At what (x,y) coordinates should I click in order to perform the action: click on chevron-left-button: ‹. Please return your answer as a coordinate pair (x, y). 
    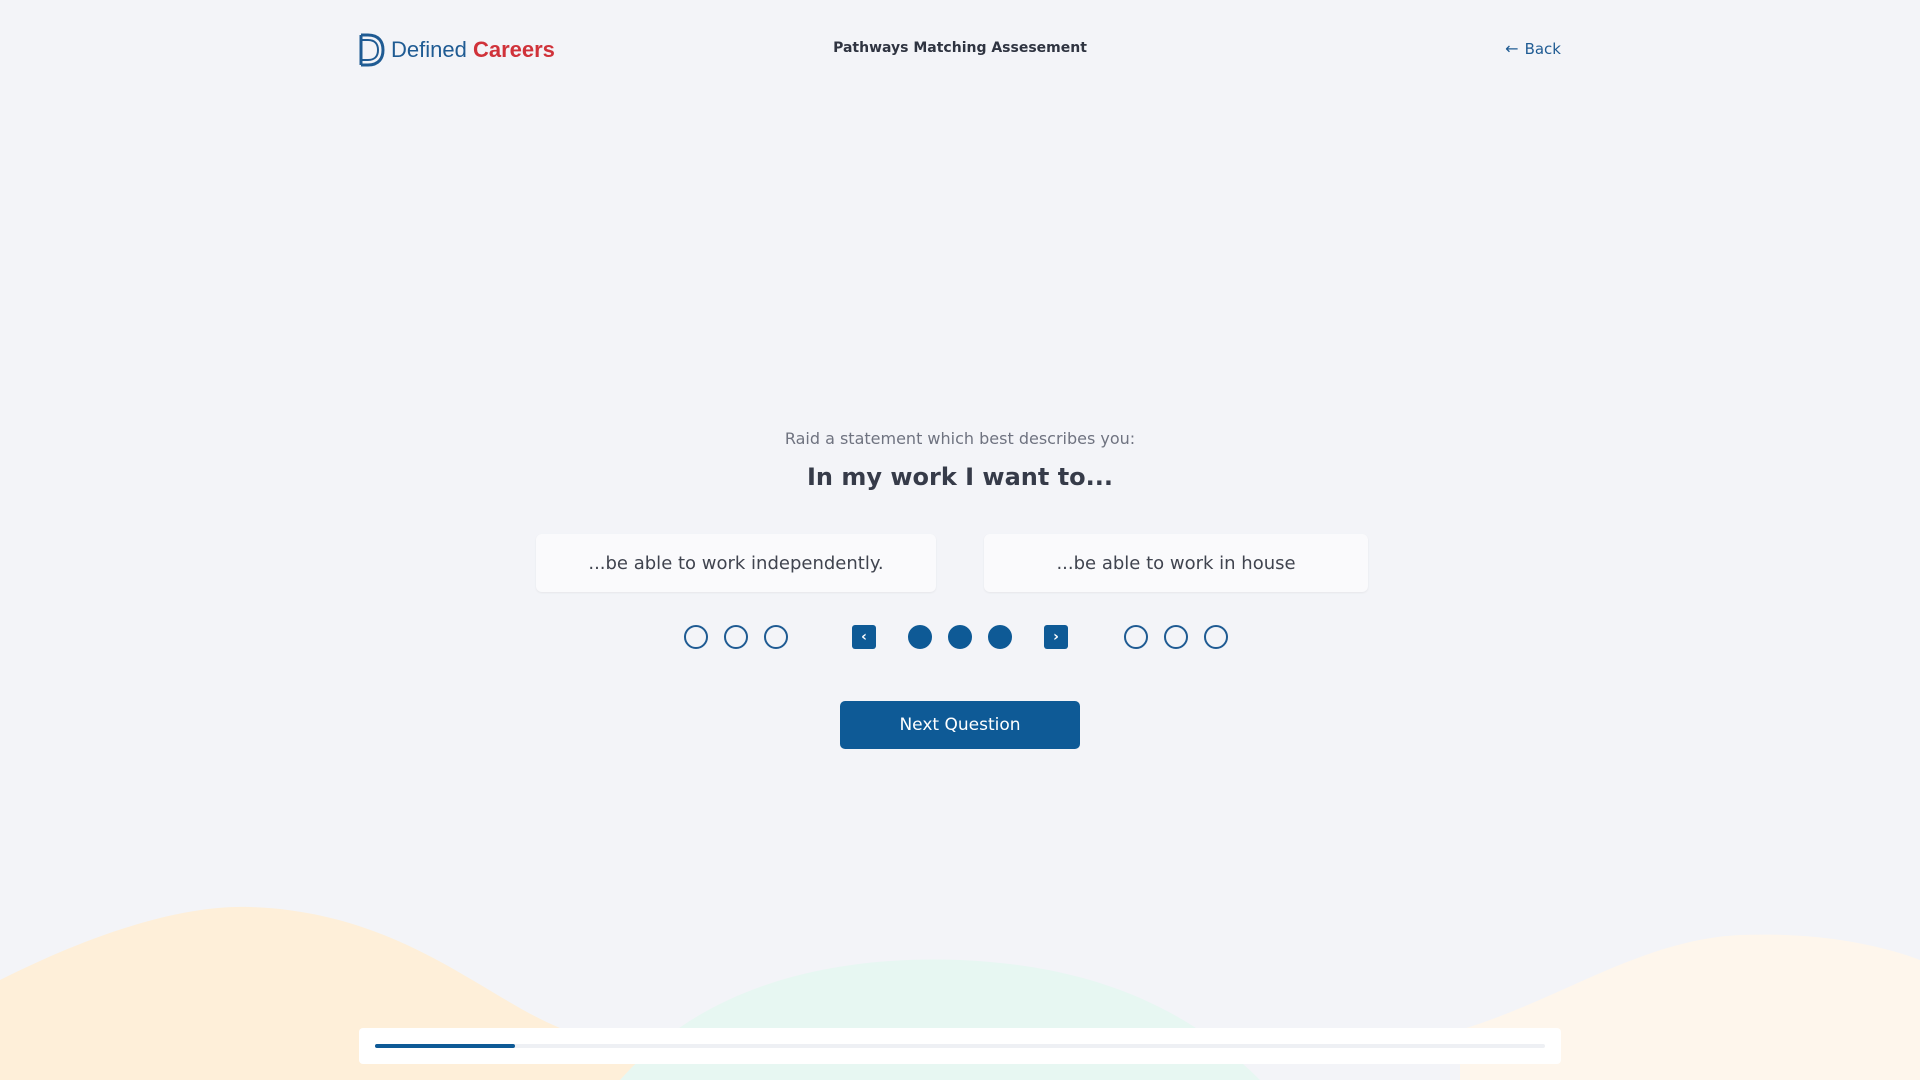
    Looking at the image, I should click on (864, 637).